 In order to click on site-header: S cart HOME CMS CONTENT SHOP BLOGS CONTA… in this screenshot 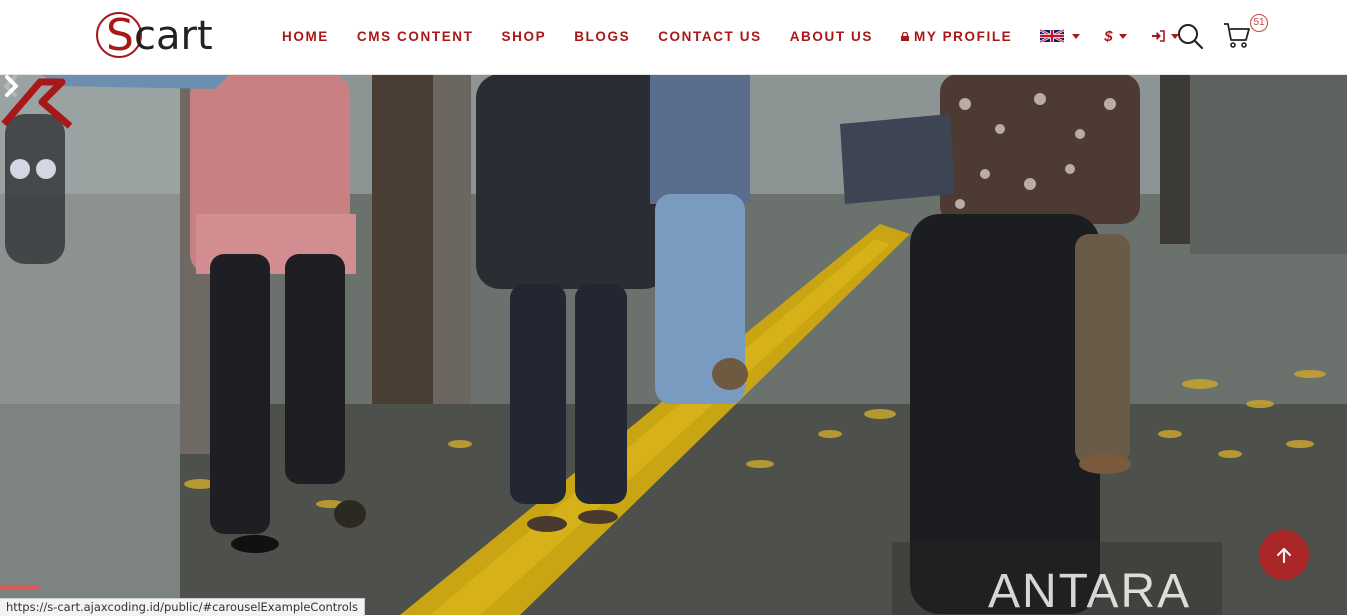, I will do `click(673, 37)`.